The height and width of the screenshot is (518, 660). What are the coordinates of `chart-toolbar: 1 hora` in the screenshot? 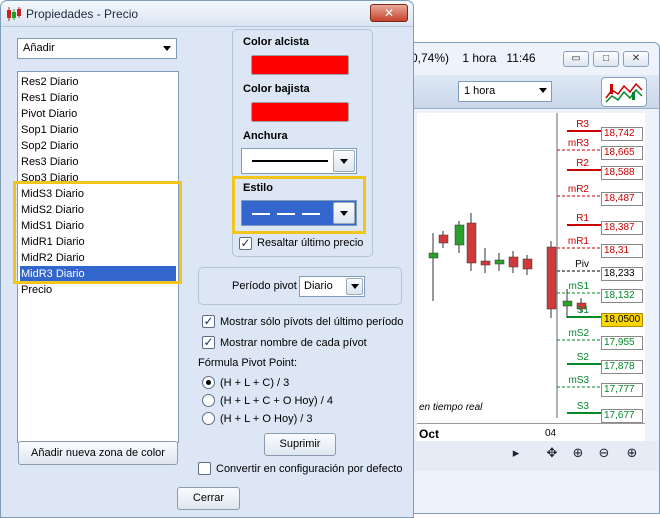 It's located at (530, 92).